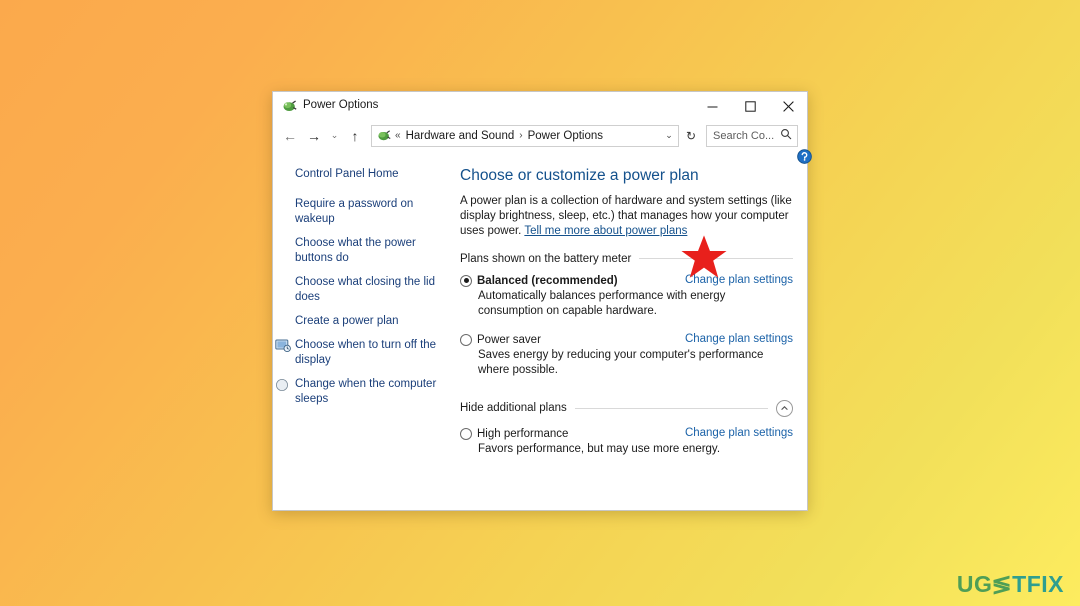  Describe the element at coordinates (290, 136) in the screenshot. I see `back-button: ←` at that location.